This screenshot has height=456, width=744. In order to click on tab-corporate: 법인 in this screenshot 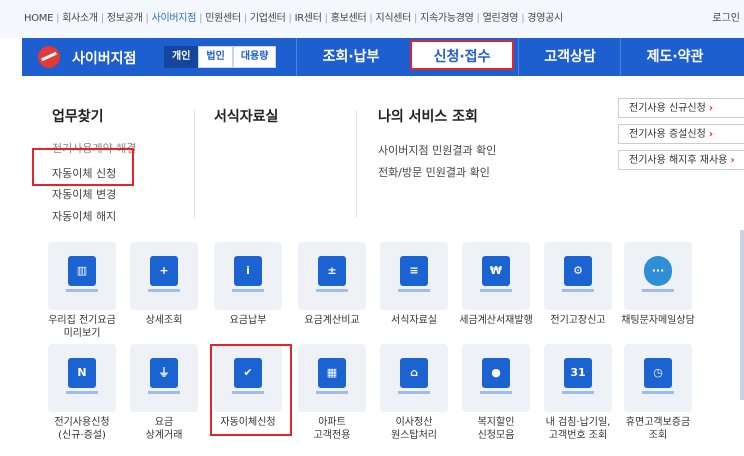, I will do `click(215, 57)`.